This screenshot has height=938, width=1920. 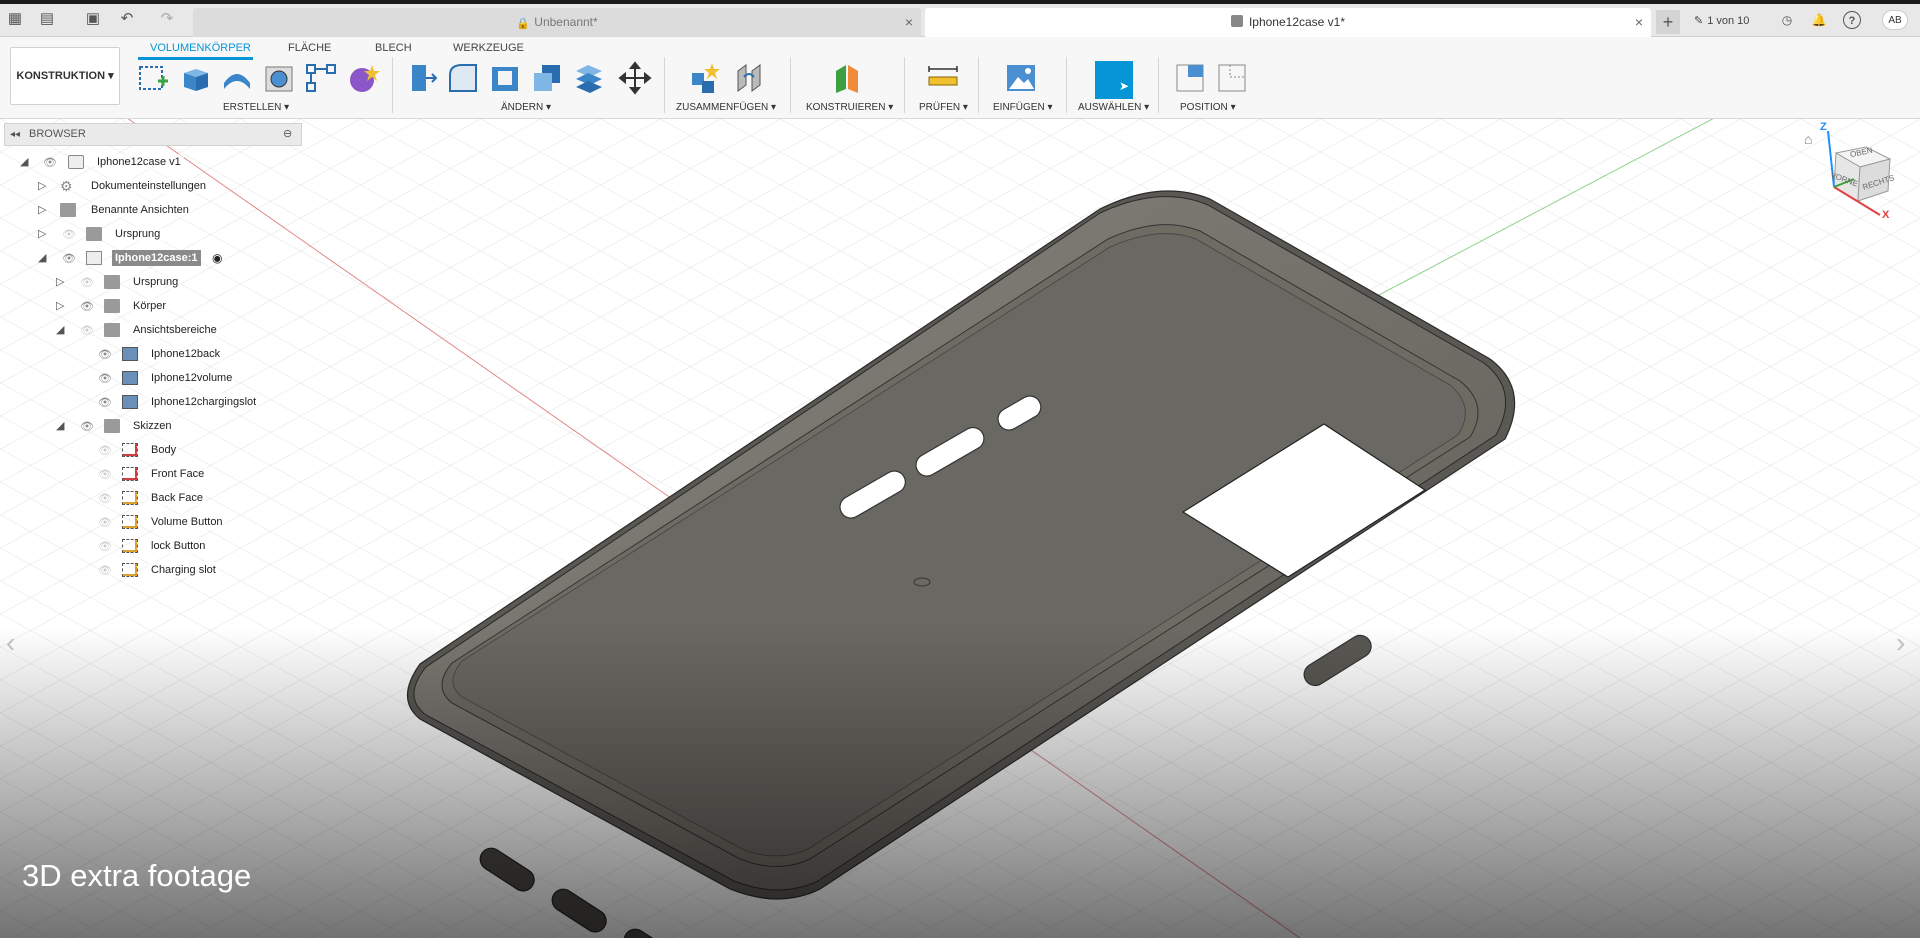 What do you see at coordinates (393, 48) in the screenshot?
I see `tab-blech: BLECH` at bounding box center [393, 48].